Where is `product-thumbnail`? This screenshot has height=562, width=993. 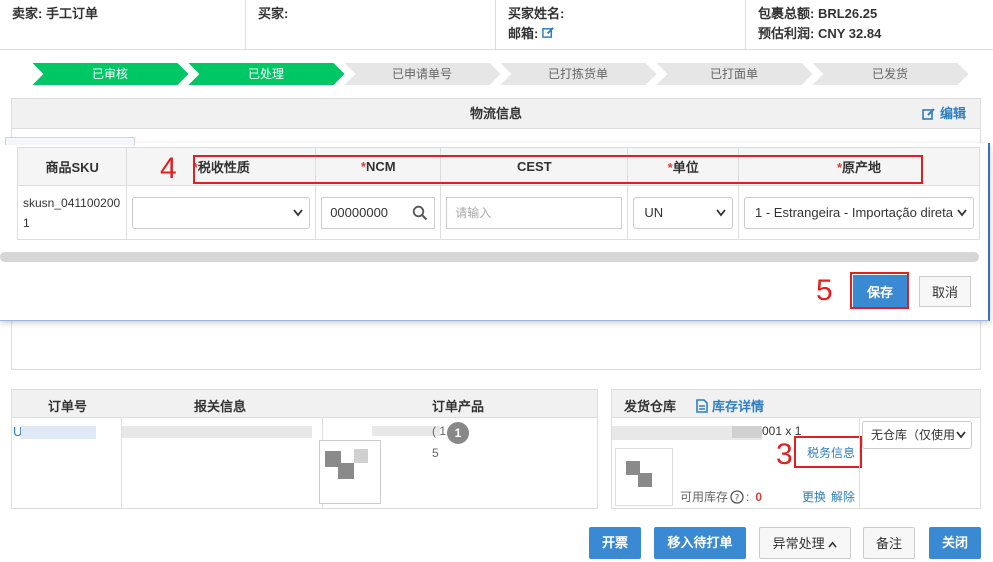 product-thumbnail is located at coordinates (350, 472).